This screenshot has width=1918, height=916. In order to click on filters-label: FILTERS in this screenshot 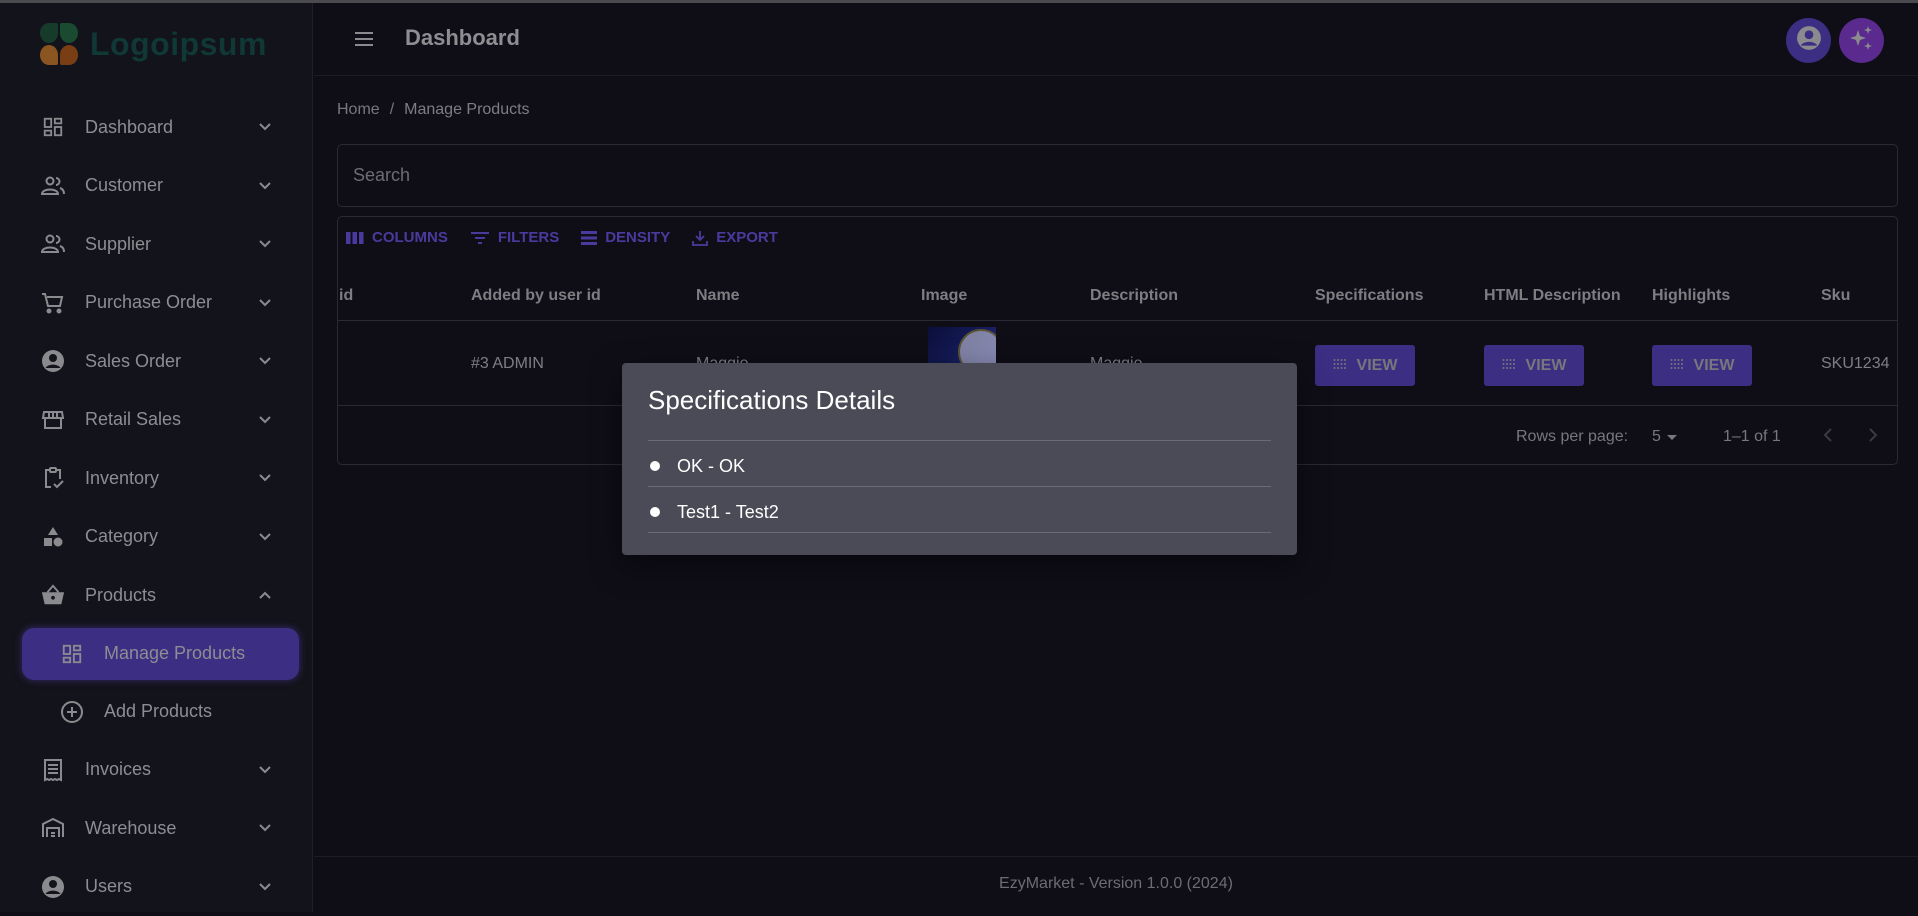, I will do `click(528, 237)`.